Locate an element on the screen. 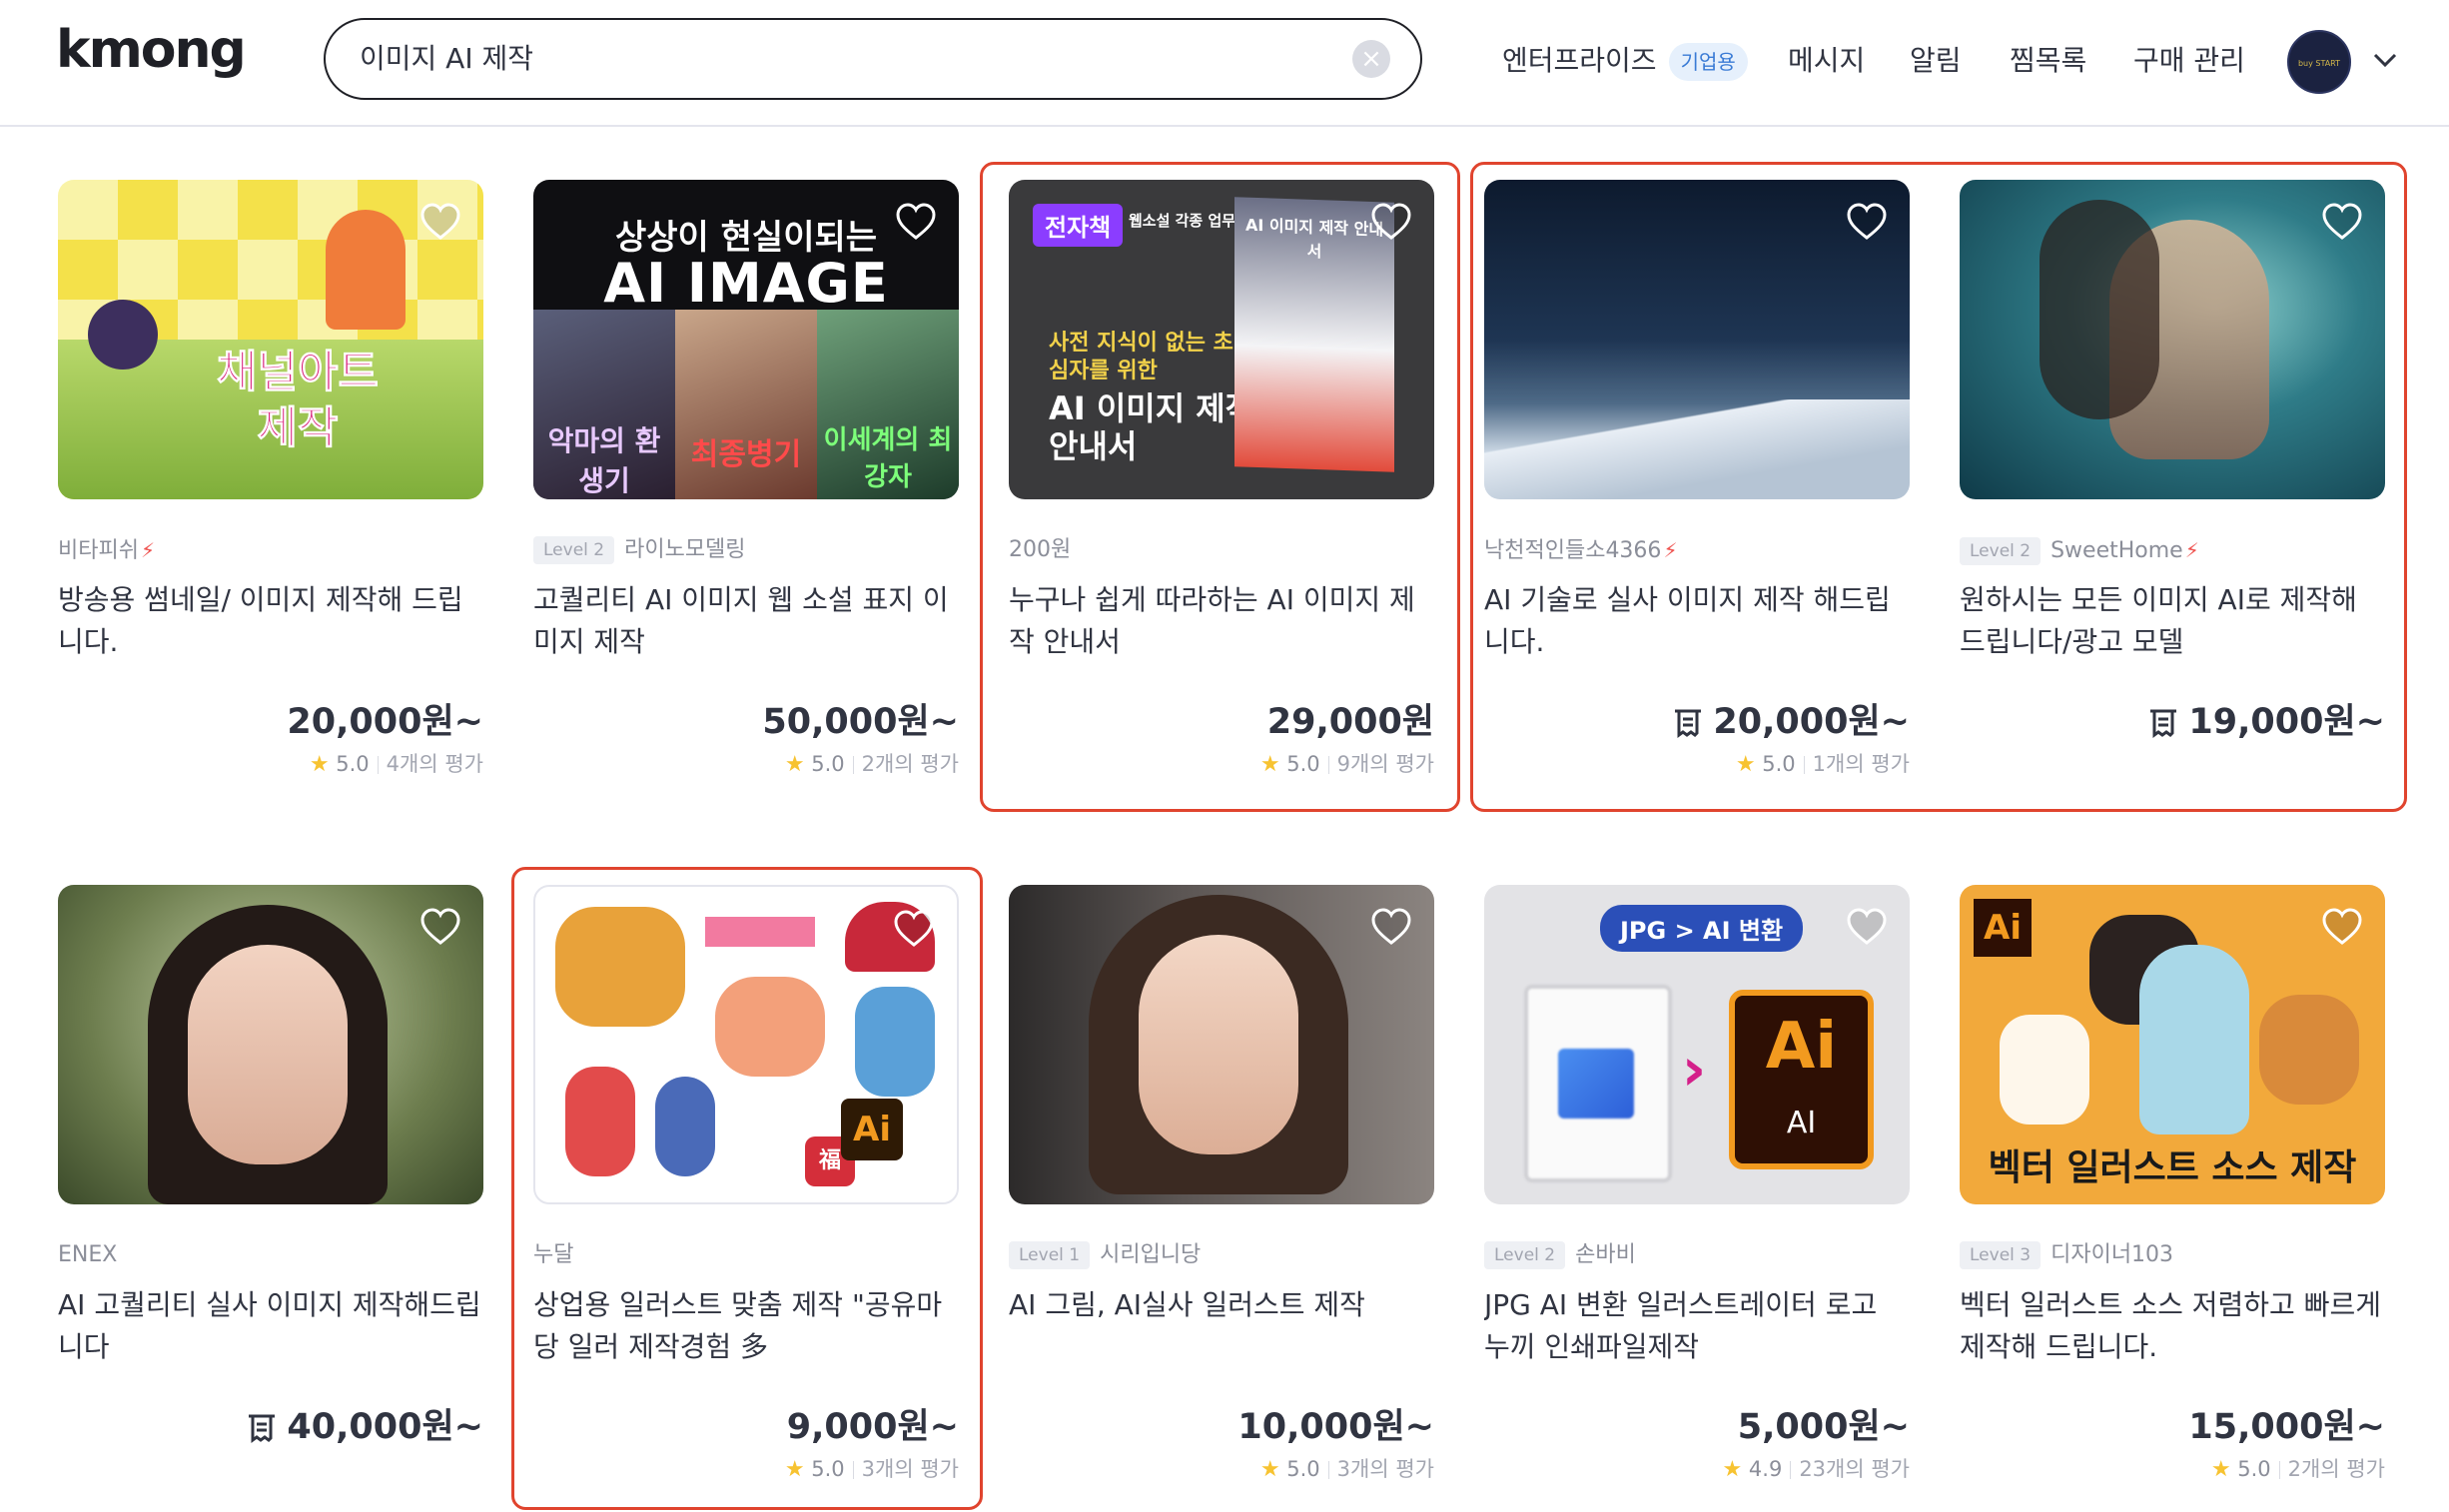 The width and height of the screenshot is (2449, 1512). gig-title: 상업용 일러스트 맞춤 제작 "공유마당 일러 제작경험 多 is located at coordinates (746, 1329).